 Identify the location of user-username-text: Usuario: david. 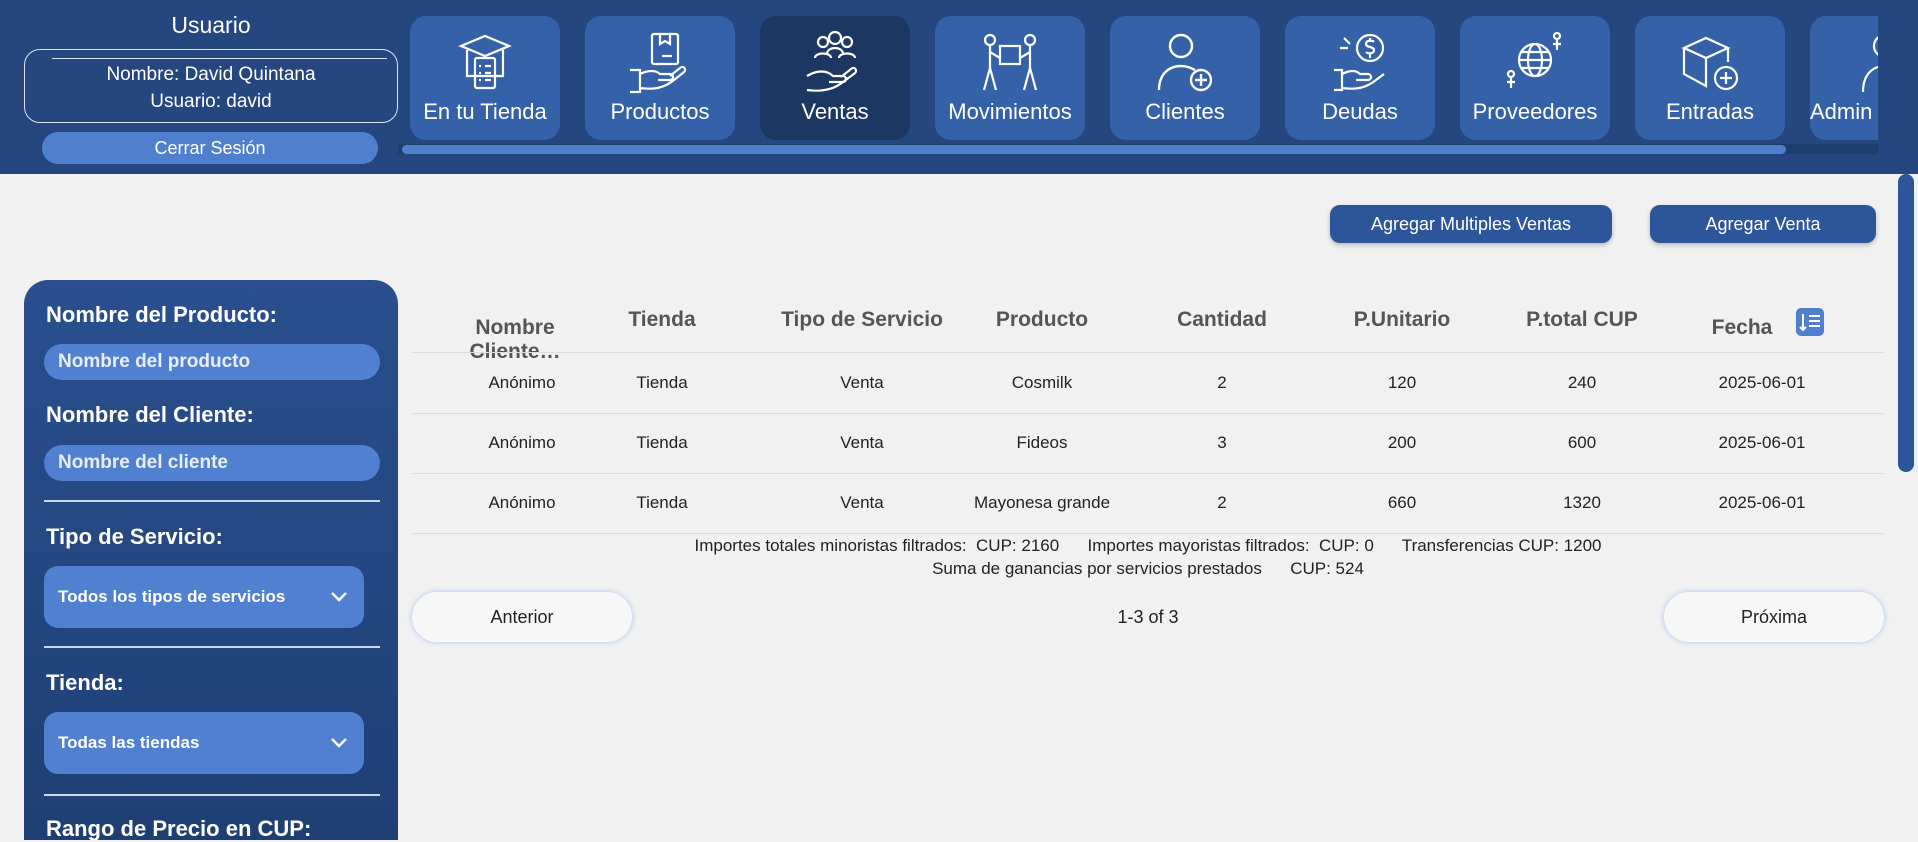
(211, 101).